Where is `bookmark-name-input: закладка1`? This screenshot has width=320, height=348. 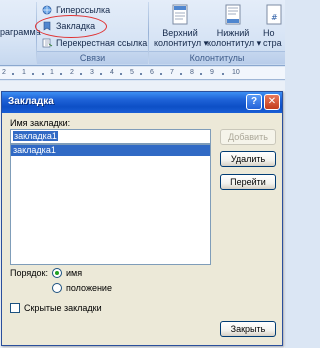
bookmark-name-input: закладка1 is located at coordinates (110, 136).